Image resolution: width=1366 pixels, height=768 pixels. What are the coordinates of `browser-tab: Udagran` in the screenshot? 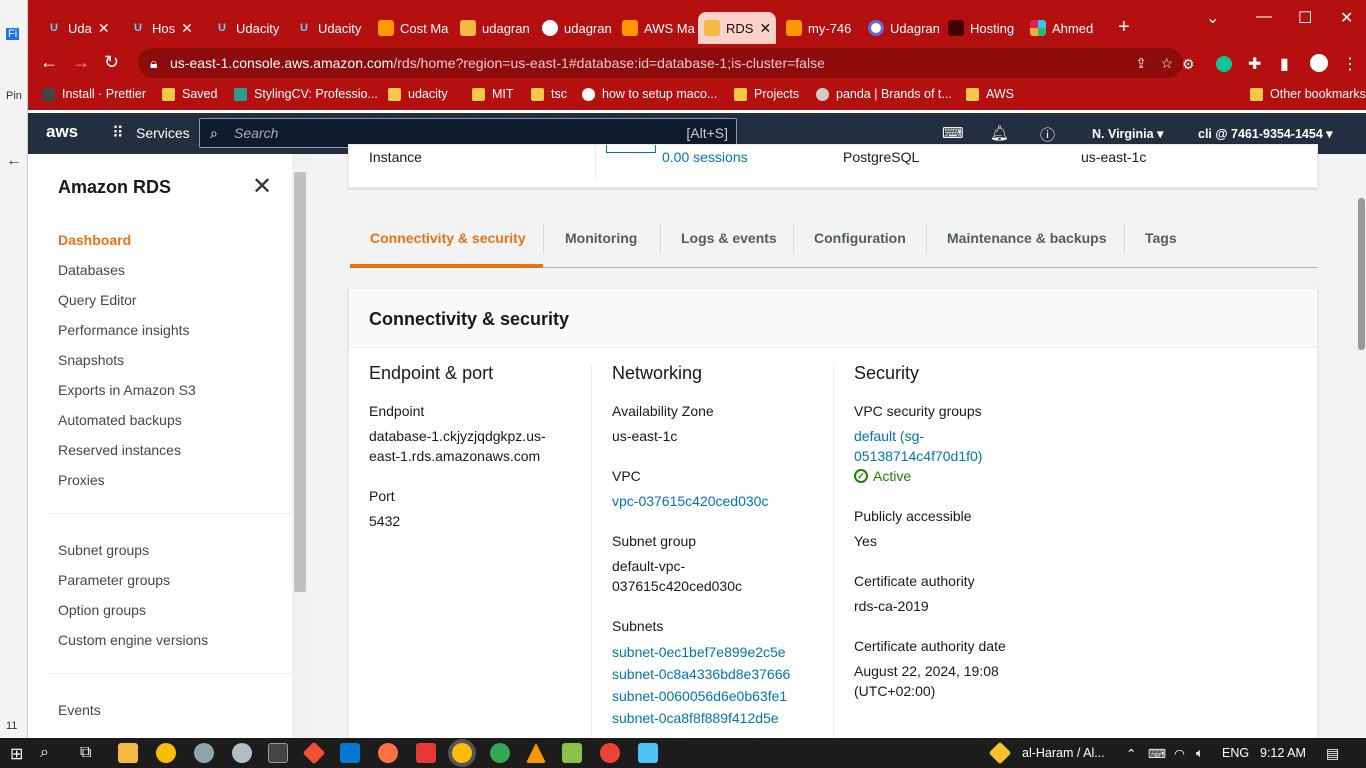 It's located at (902, 28).